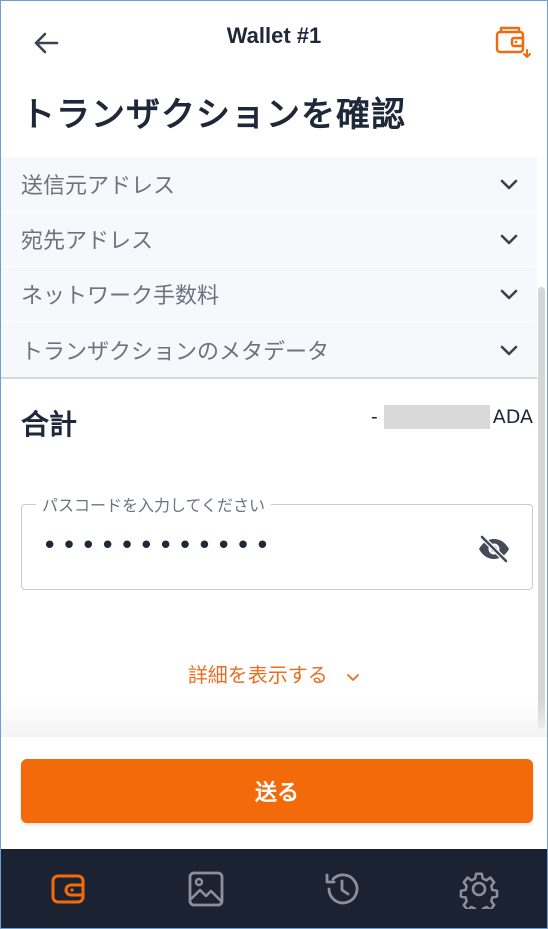 This screenshot has height=929, width=548. Describe the element at coordinates (274, 719) in the screenshot. I see `scroll-fade` at that location.